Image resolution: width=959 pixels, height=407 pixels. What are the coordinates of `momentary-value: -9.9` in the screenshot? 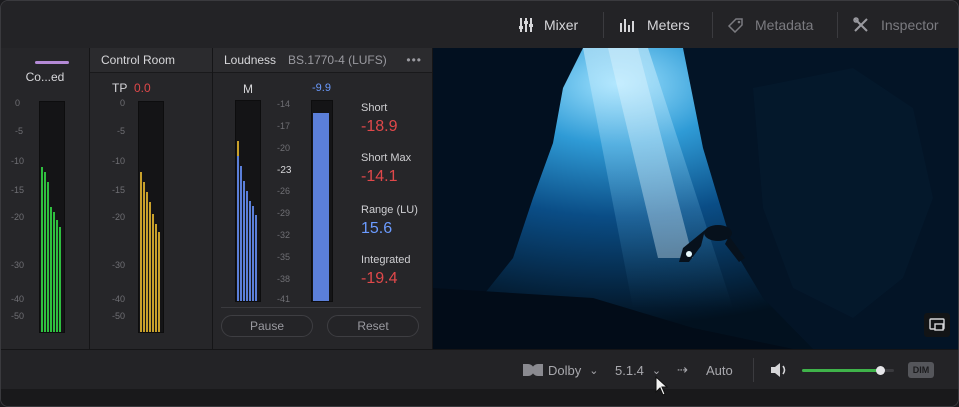 It's located at (321, 88).